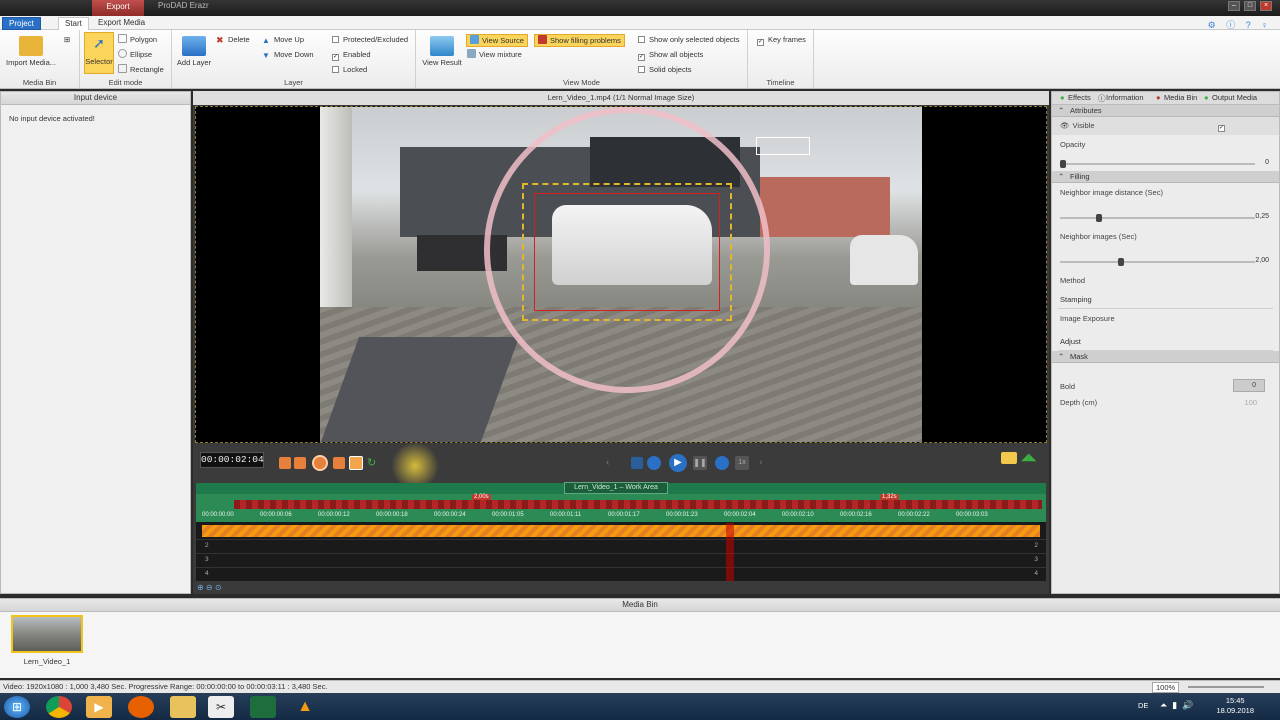 Image resolution: width=1280 pixels, height=720 pixels. I want to click on opacity-slider, so click(1157, 164).